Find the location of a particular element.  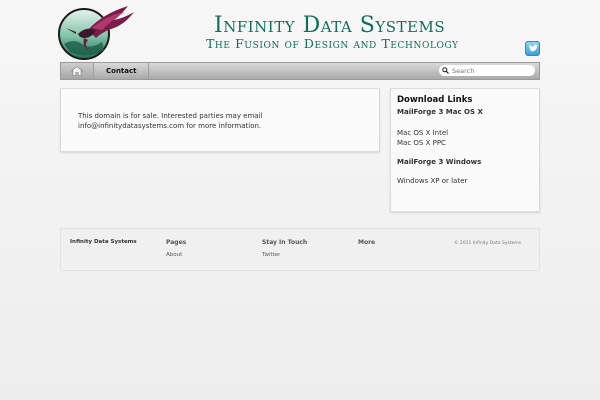

site-tagline: The Fusion of Design and Technology is located at coordinates (332, 43).